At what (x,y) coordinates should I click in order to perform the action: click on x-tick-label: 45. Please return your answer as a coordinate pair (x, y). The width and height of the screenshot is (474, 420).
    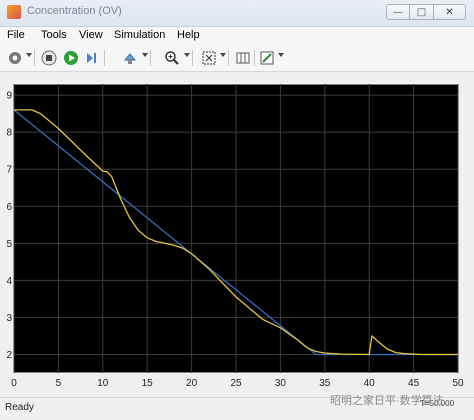
    Looking at the image, I should click on (414, 383).